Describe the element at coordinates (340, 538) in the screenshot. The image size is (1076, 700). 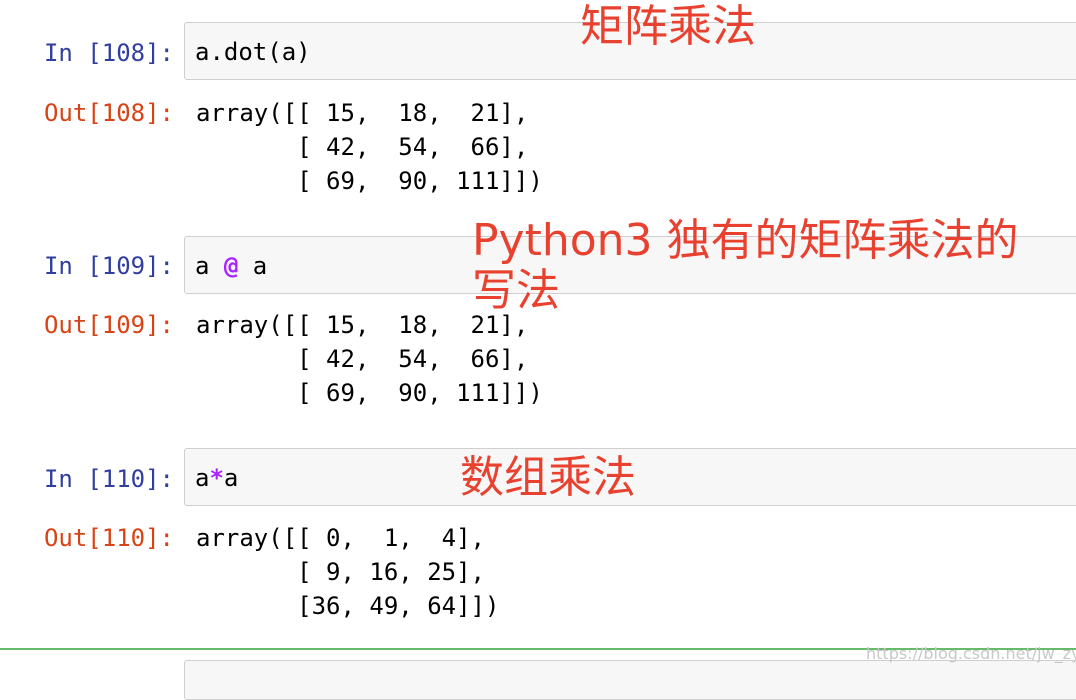
I see `output-line: array([[ 0, 1, 4],` at that location.